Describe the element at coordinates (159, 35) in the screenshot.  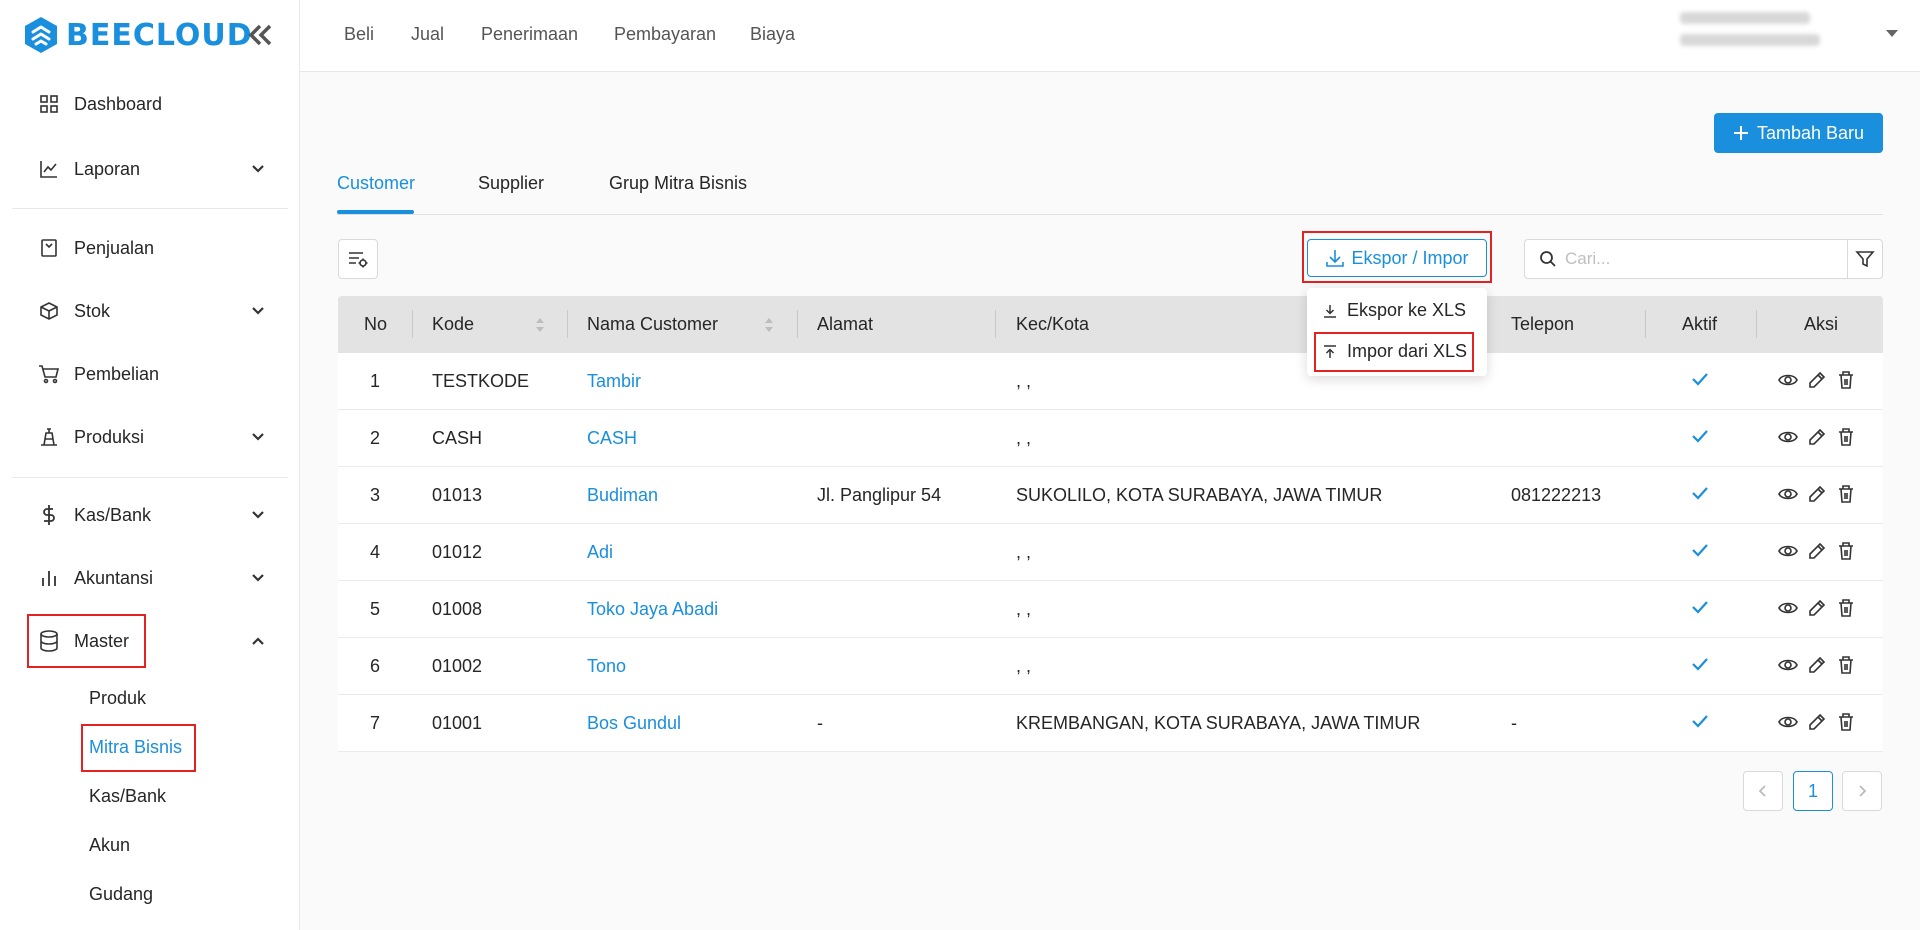
I see `app-name: BEECLOUD` at that location.